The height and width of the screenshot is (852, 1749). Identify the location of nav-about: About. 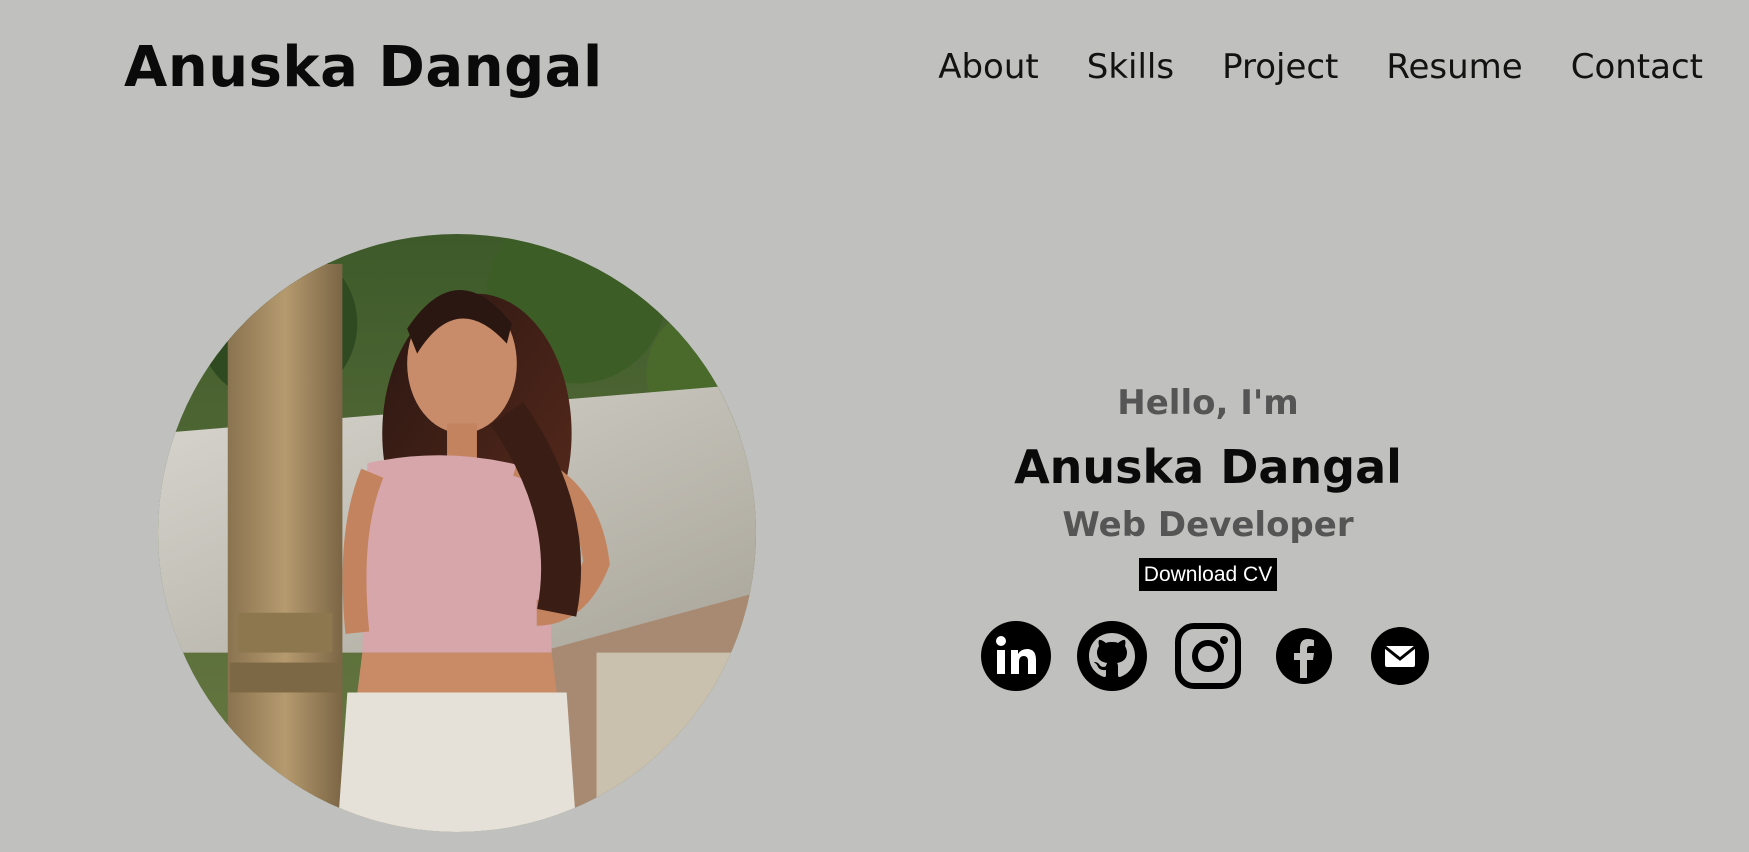
(988, 67).